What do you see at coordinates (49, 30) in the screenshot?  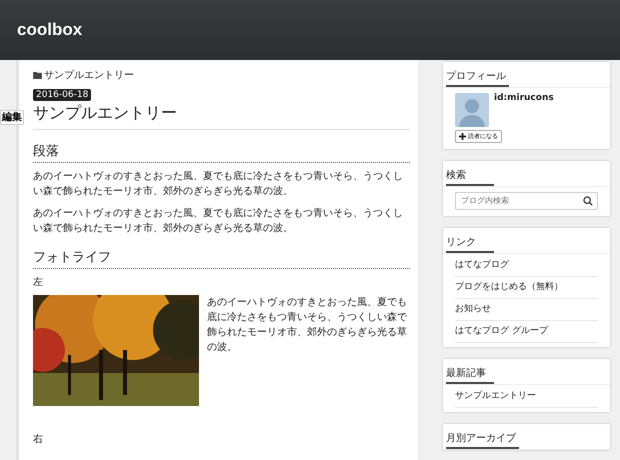 I see `blog-title: coolbox` at bounding box center [49, 30].